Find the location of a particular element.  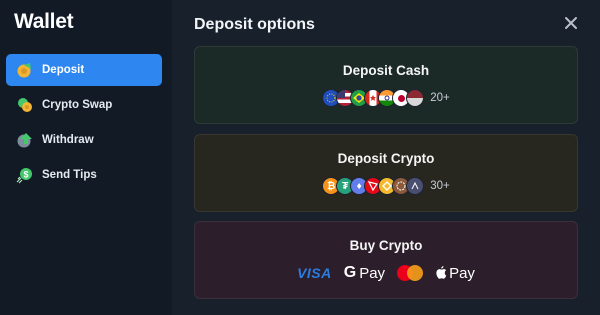

card-title: Buy Crypto is located at coordinates (386, 245).